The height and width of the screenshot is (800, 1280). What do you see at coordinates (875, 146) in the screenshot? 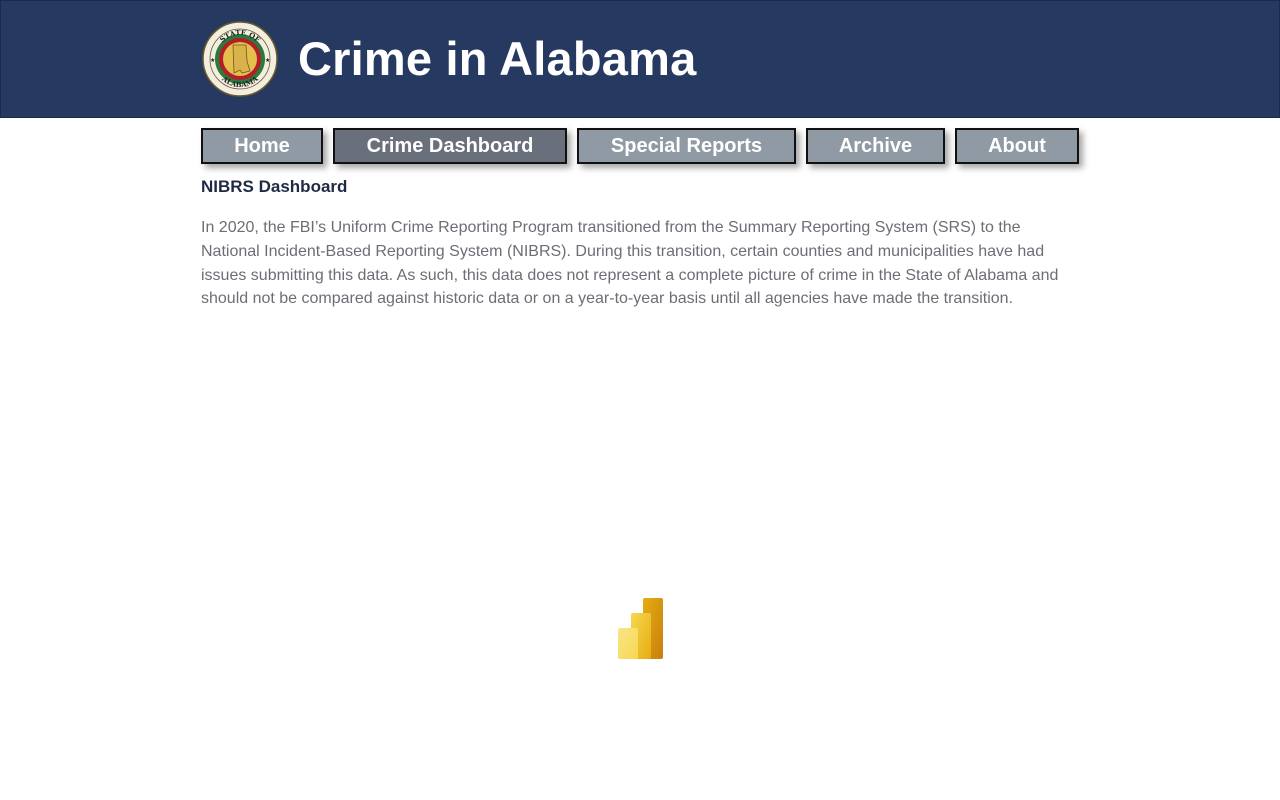
I see `nav-archive-button: Archive` at bounding box center [875, 146].